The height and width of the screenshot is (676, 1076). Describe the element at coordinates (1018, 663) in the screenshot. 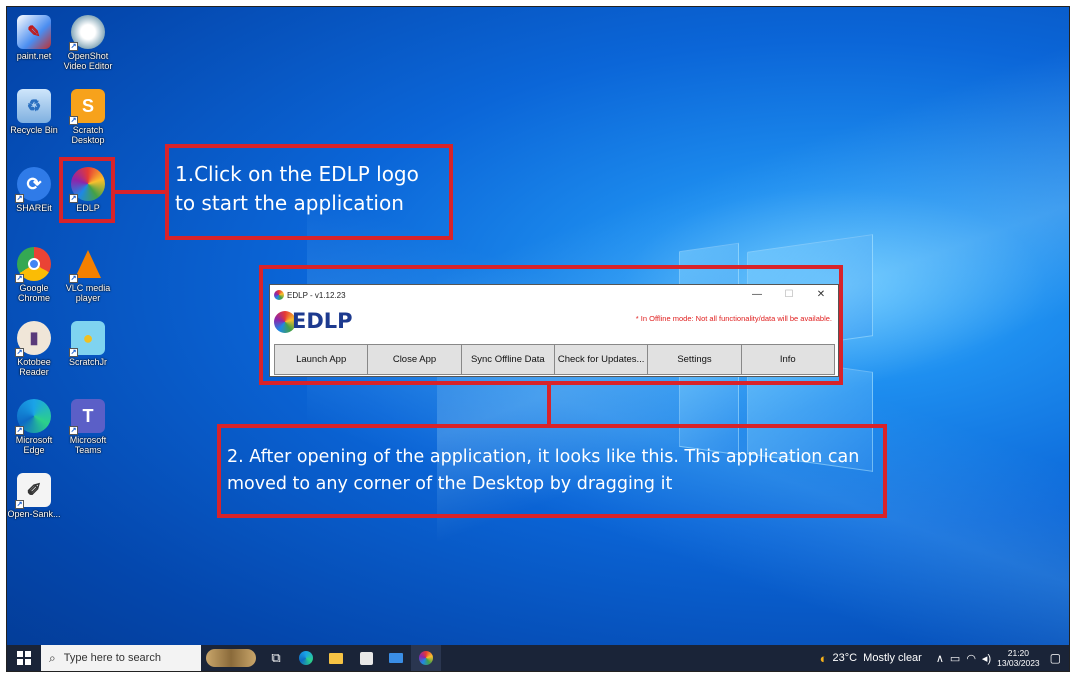

I see `clock-date: 13/03/2023` at that location.